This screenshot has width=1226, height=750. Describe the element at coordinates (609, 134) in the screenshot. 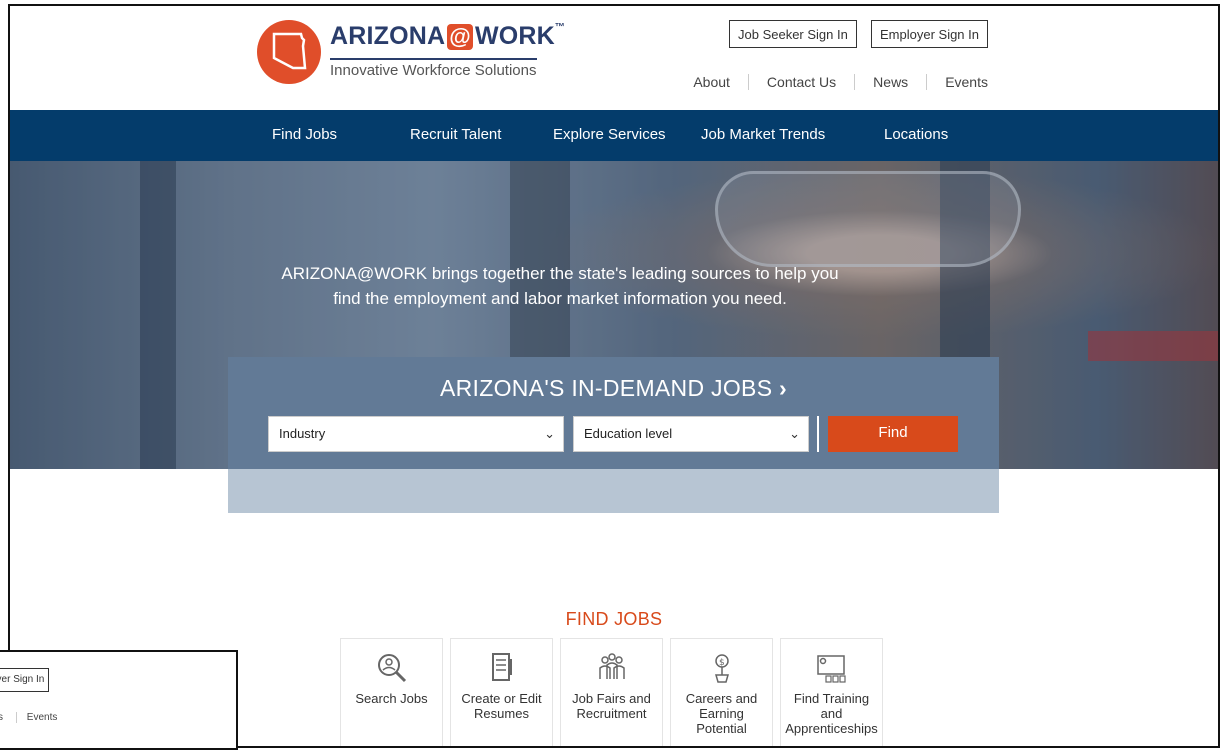

I see `nav-explore-services: Explore Services` at that location.